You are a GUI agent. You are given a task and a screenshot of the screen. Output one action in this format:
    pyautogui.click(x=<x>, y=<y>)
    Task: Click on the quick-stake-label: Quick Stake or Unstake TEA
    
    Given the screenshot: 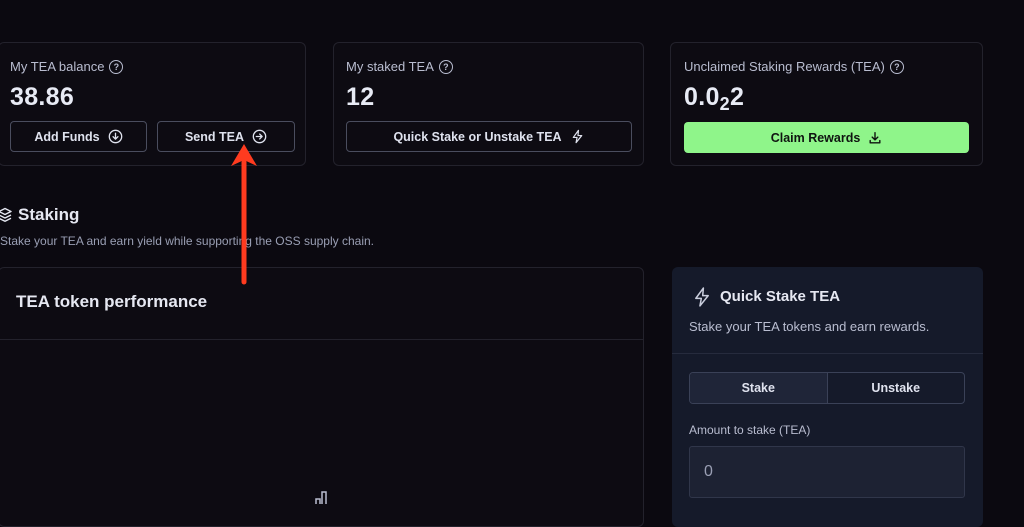 What is the action you would take?
    pyautogui.click(x=477, y=136)
    